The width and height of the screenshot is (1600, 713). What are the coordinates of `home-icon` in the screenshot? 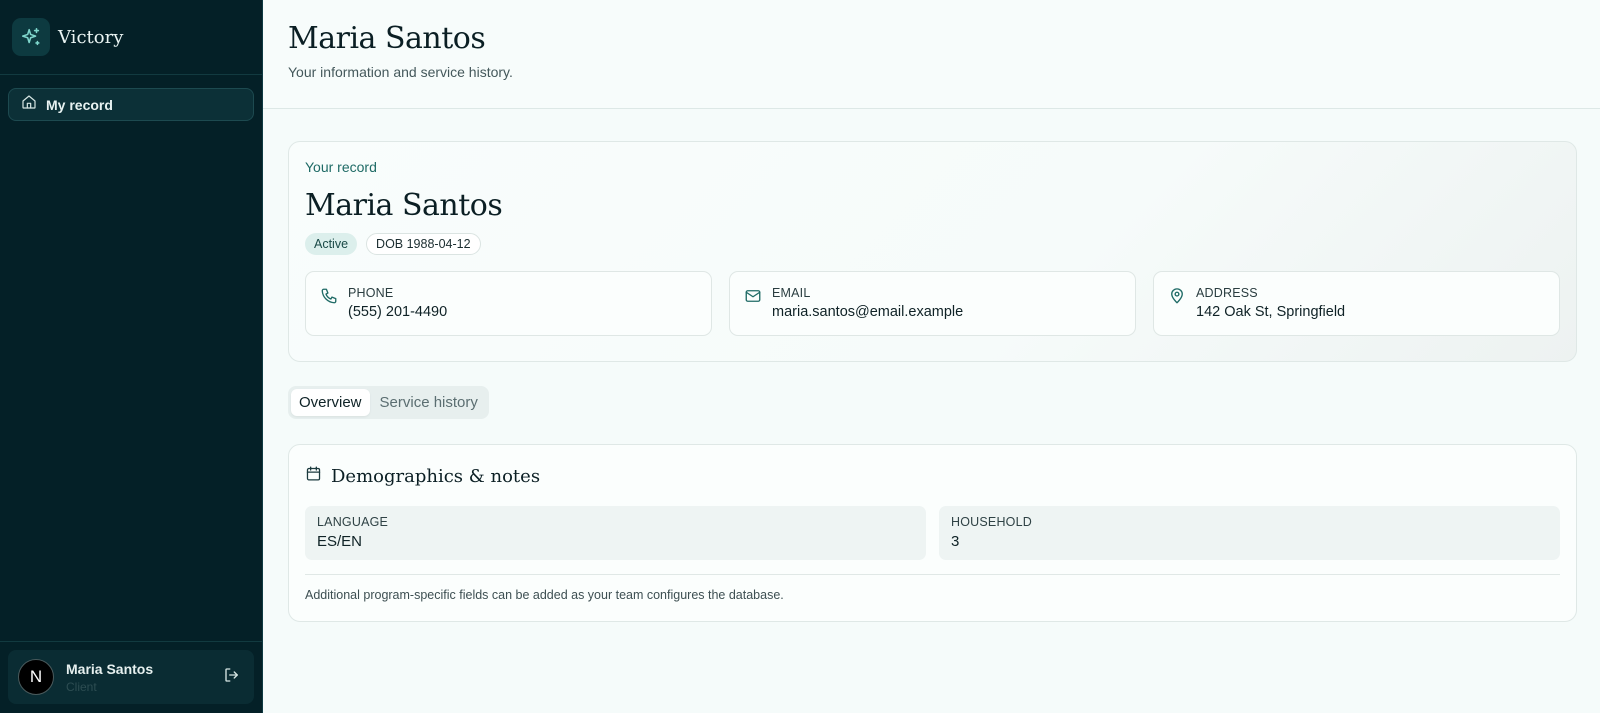 It's located at (29, 104).